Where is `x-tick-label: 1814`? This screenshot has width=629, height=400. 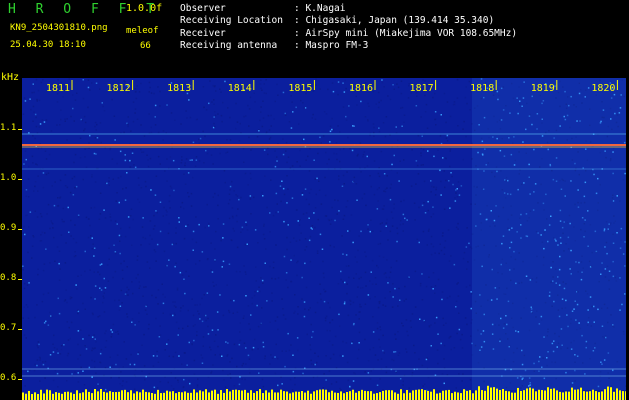 x-tick-label: 1814 is located at coordinates (240, 88).